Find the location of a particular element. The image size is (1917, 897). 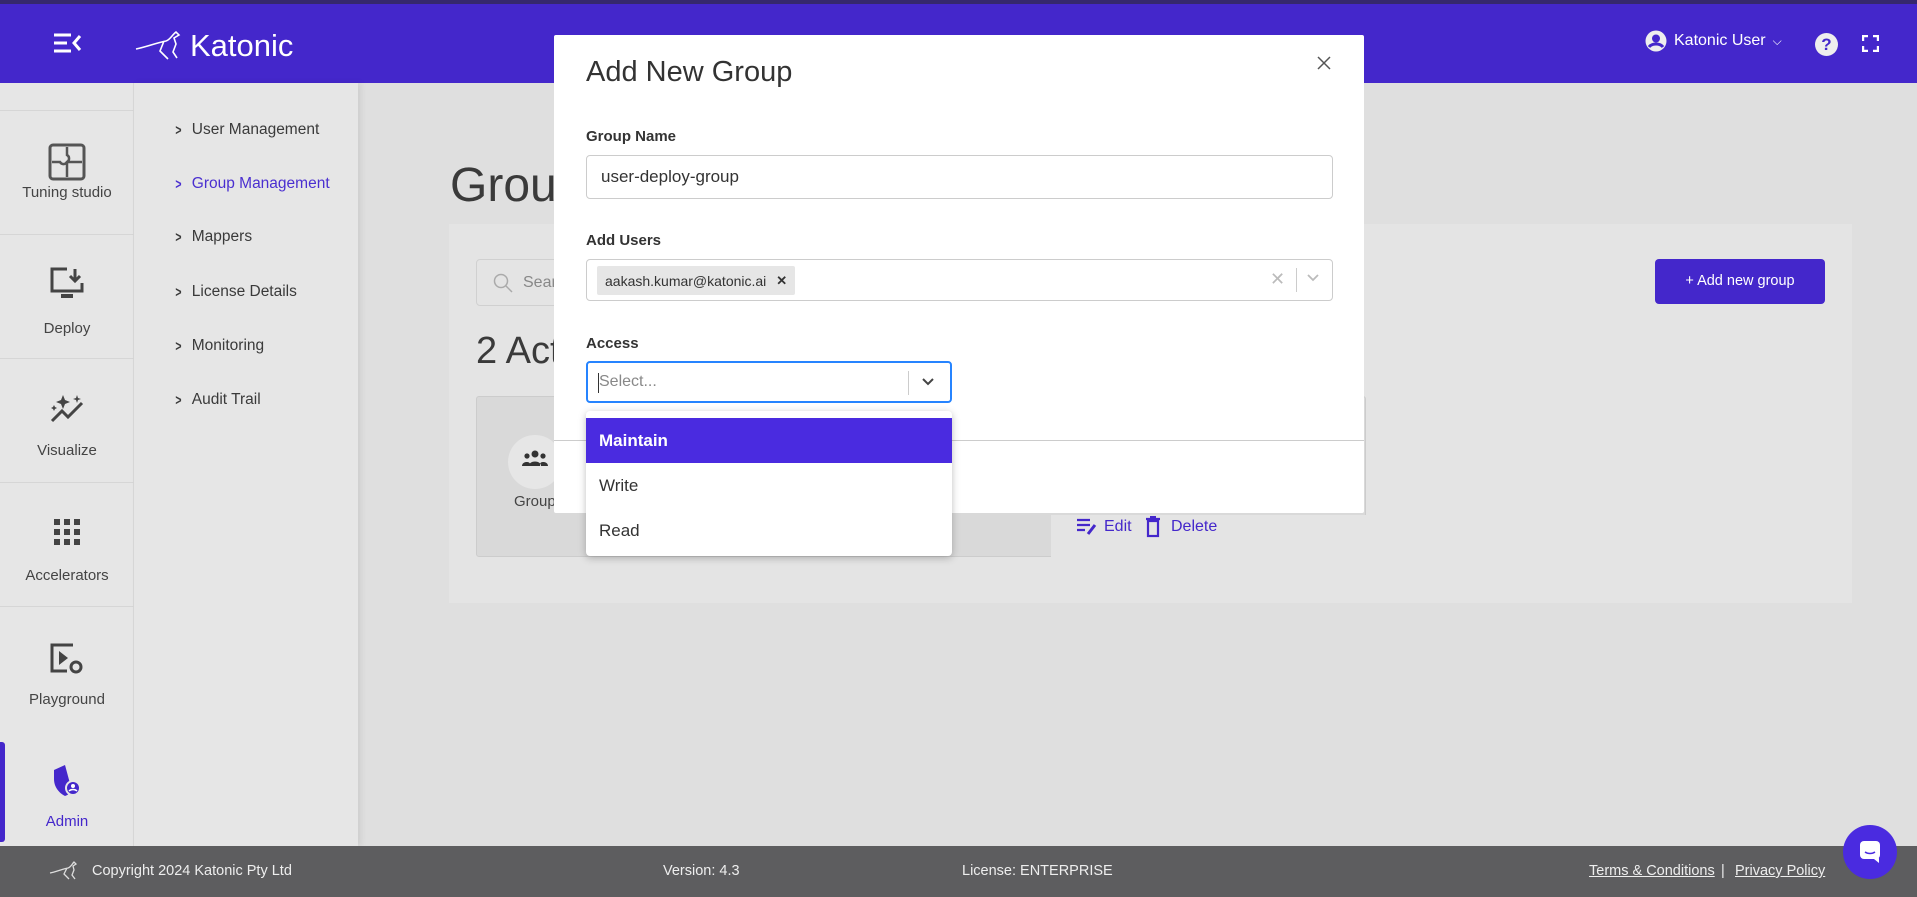

sidebar-label: Playground is located at coordinates (67, 699).